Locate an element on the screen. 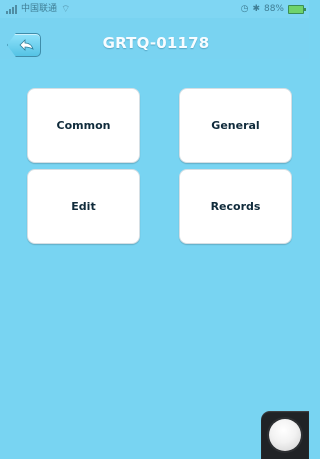  battery-icon is located at coordinates (297, 9).